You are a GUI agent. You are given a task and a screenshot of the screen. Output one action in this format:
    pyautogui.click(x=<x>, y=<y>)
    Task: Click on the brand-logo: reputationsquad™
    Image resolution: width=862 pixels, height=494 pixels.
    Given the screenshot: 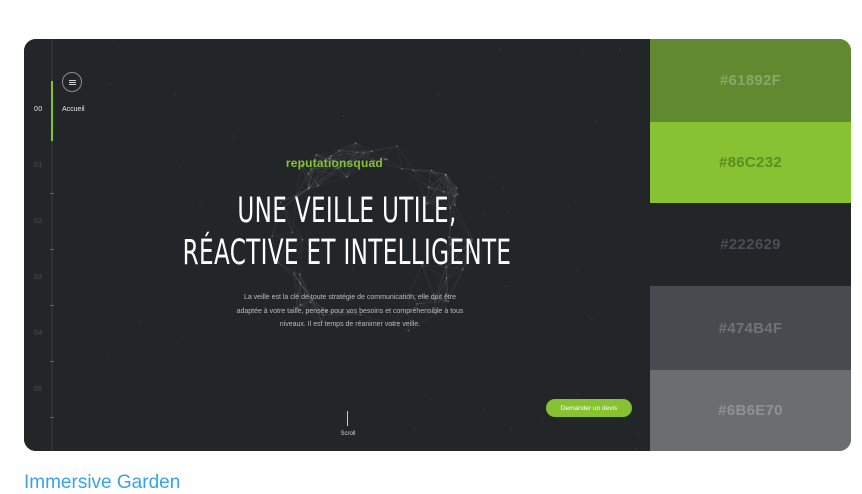 What is the action you would take?
    pyautogui.click(x=337, y=163)
    